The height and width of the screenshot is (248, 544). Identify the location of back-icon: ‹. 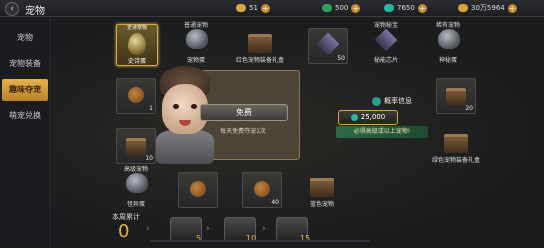
(12, 9).